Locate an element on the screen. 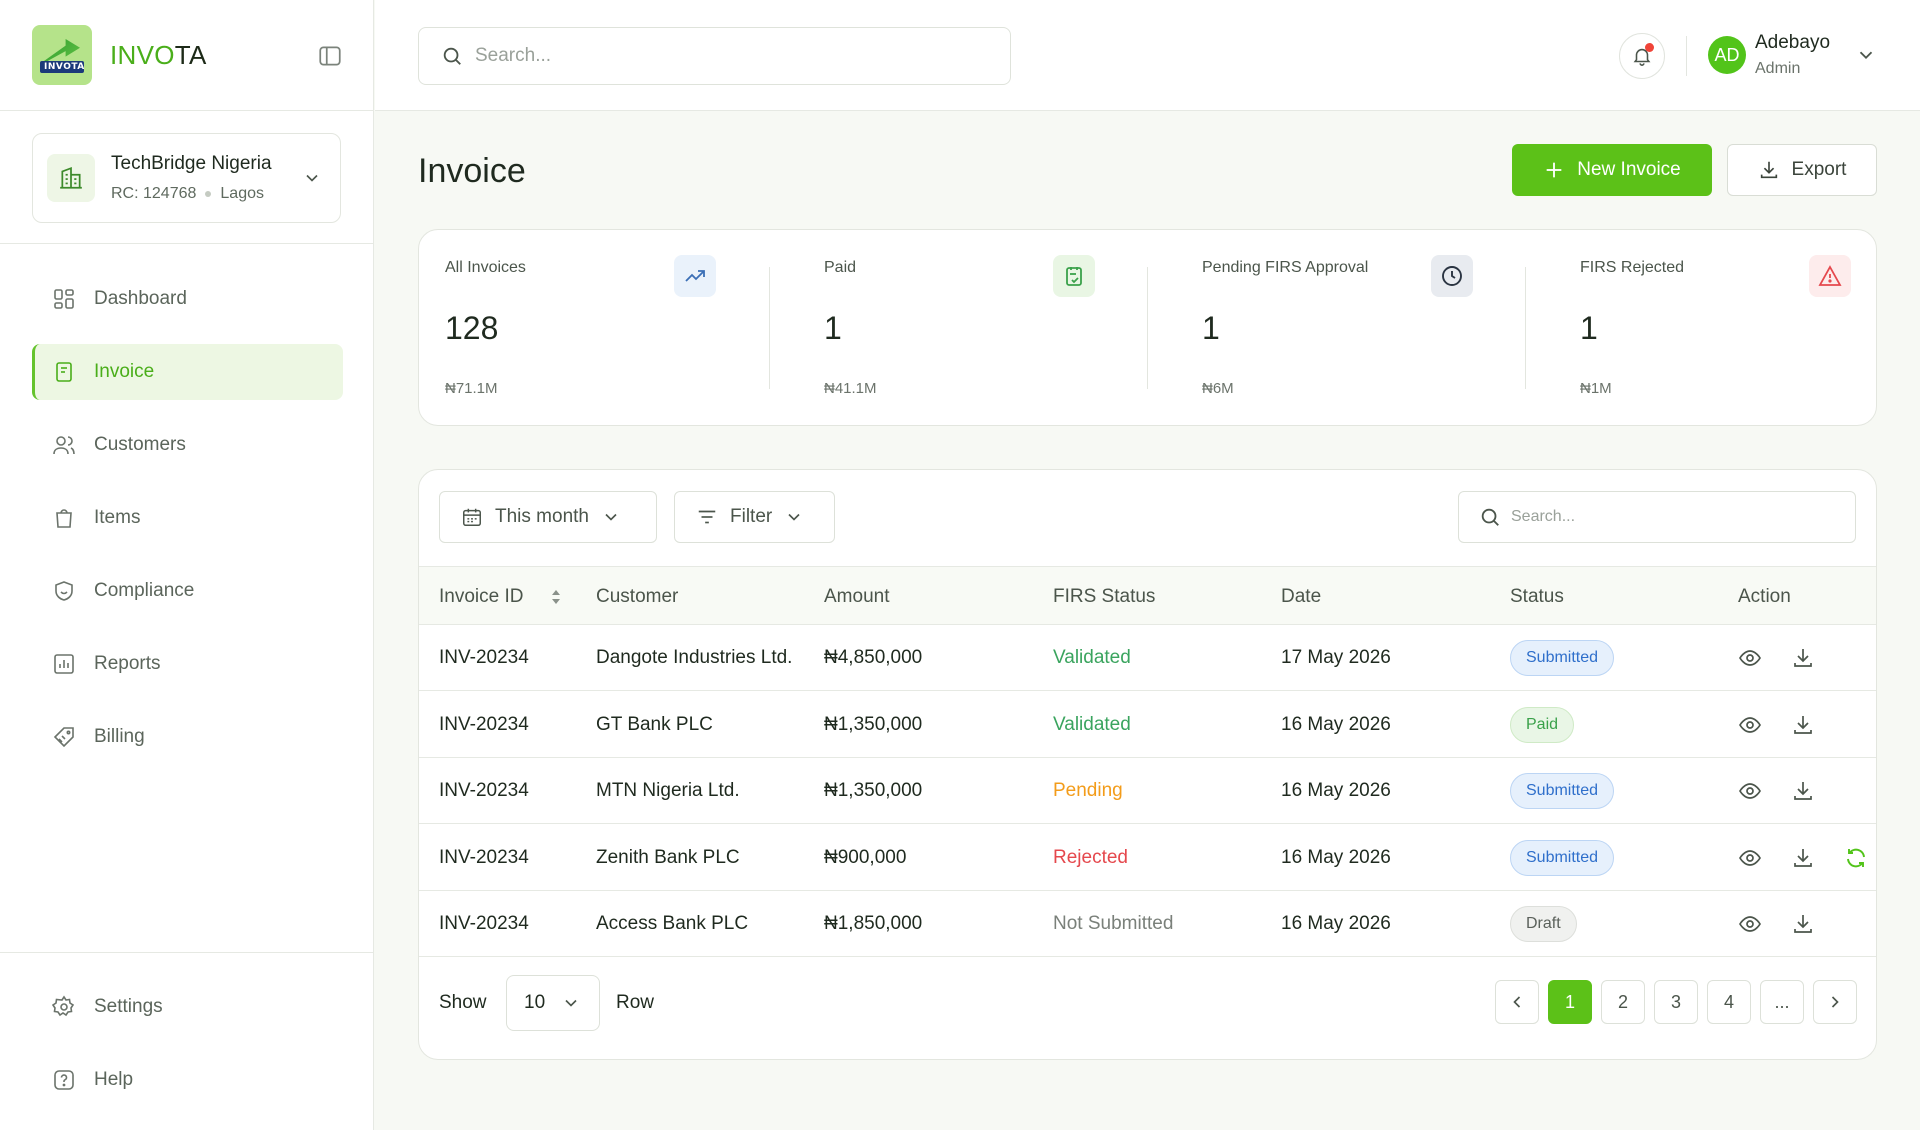  stat-paid: Paid 1 ₦41.1M is located at coordinates (980, 328).